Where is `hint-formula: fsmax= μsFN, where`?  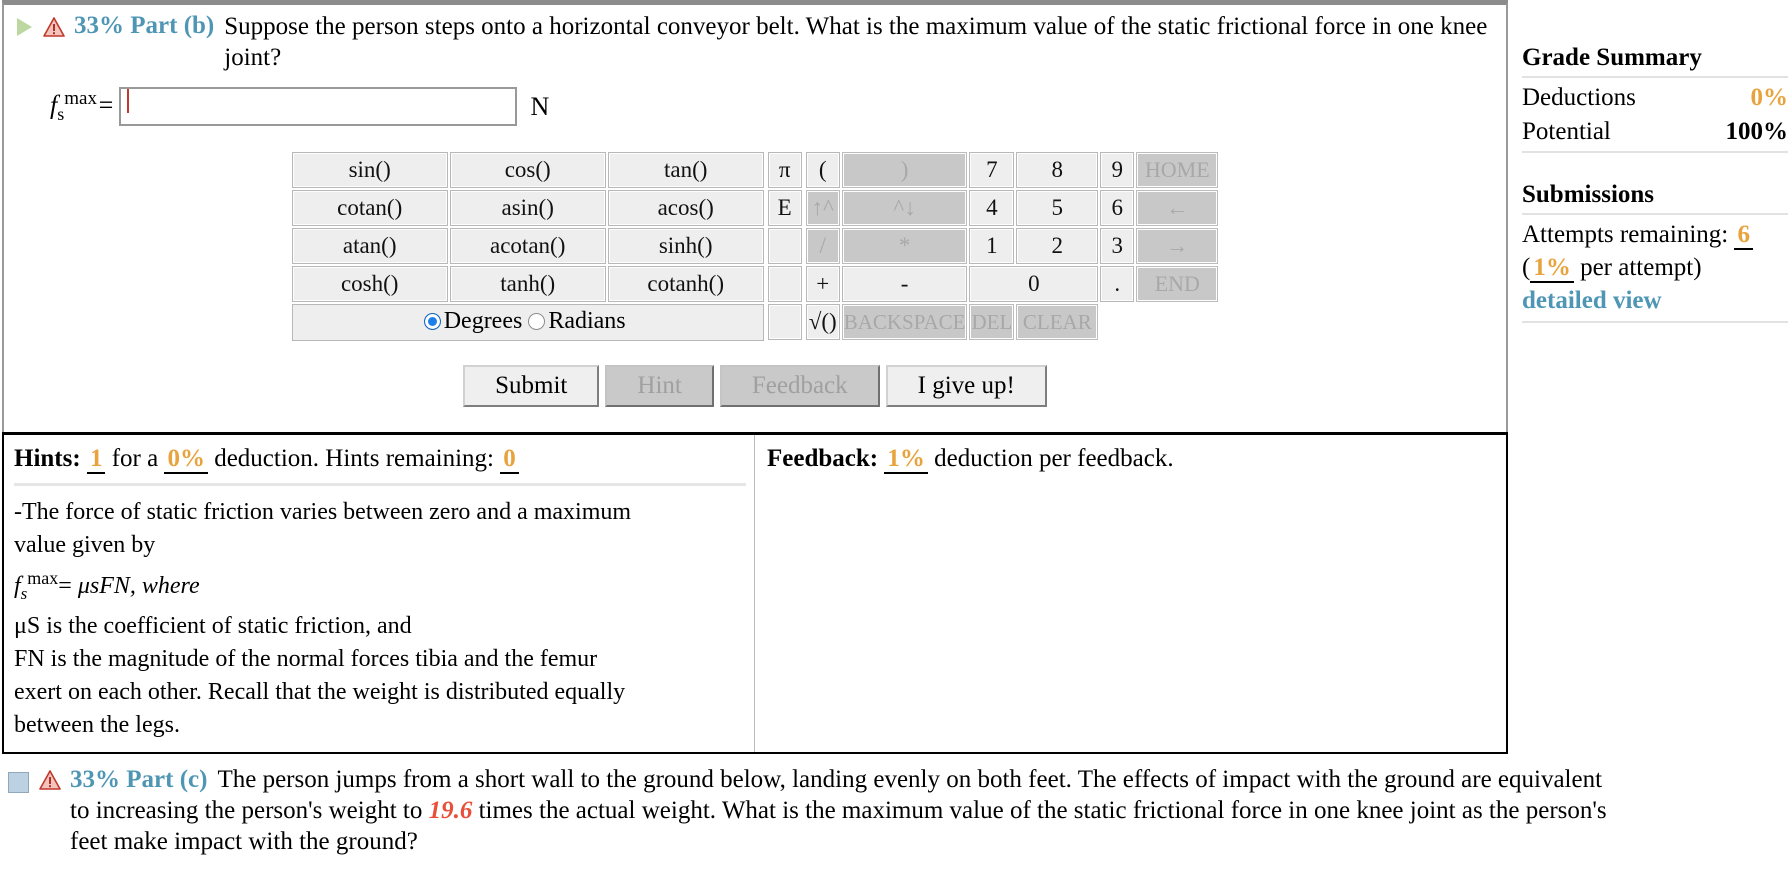
hint-formula: fsmax= μsFN, where is located at coordinates (380, 586).